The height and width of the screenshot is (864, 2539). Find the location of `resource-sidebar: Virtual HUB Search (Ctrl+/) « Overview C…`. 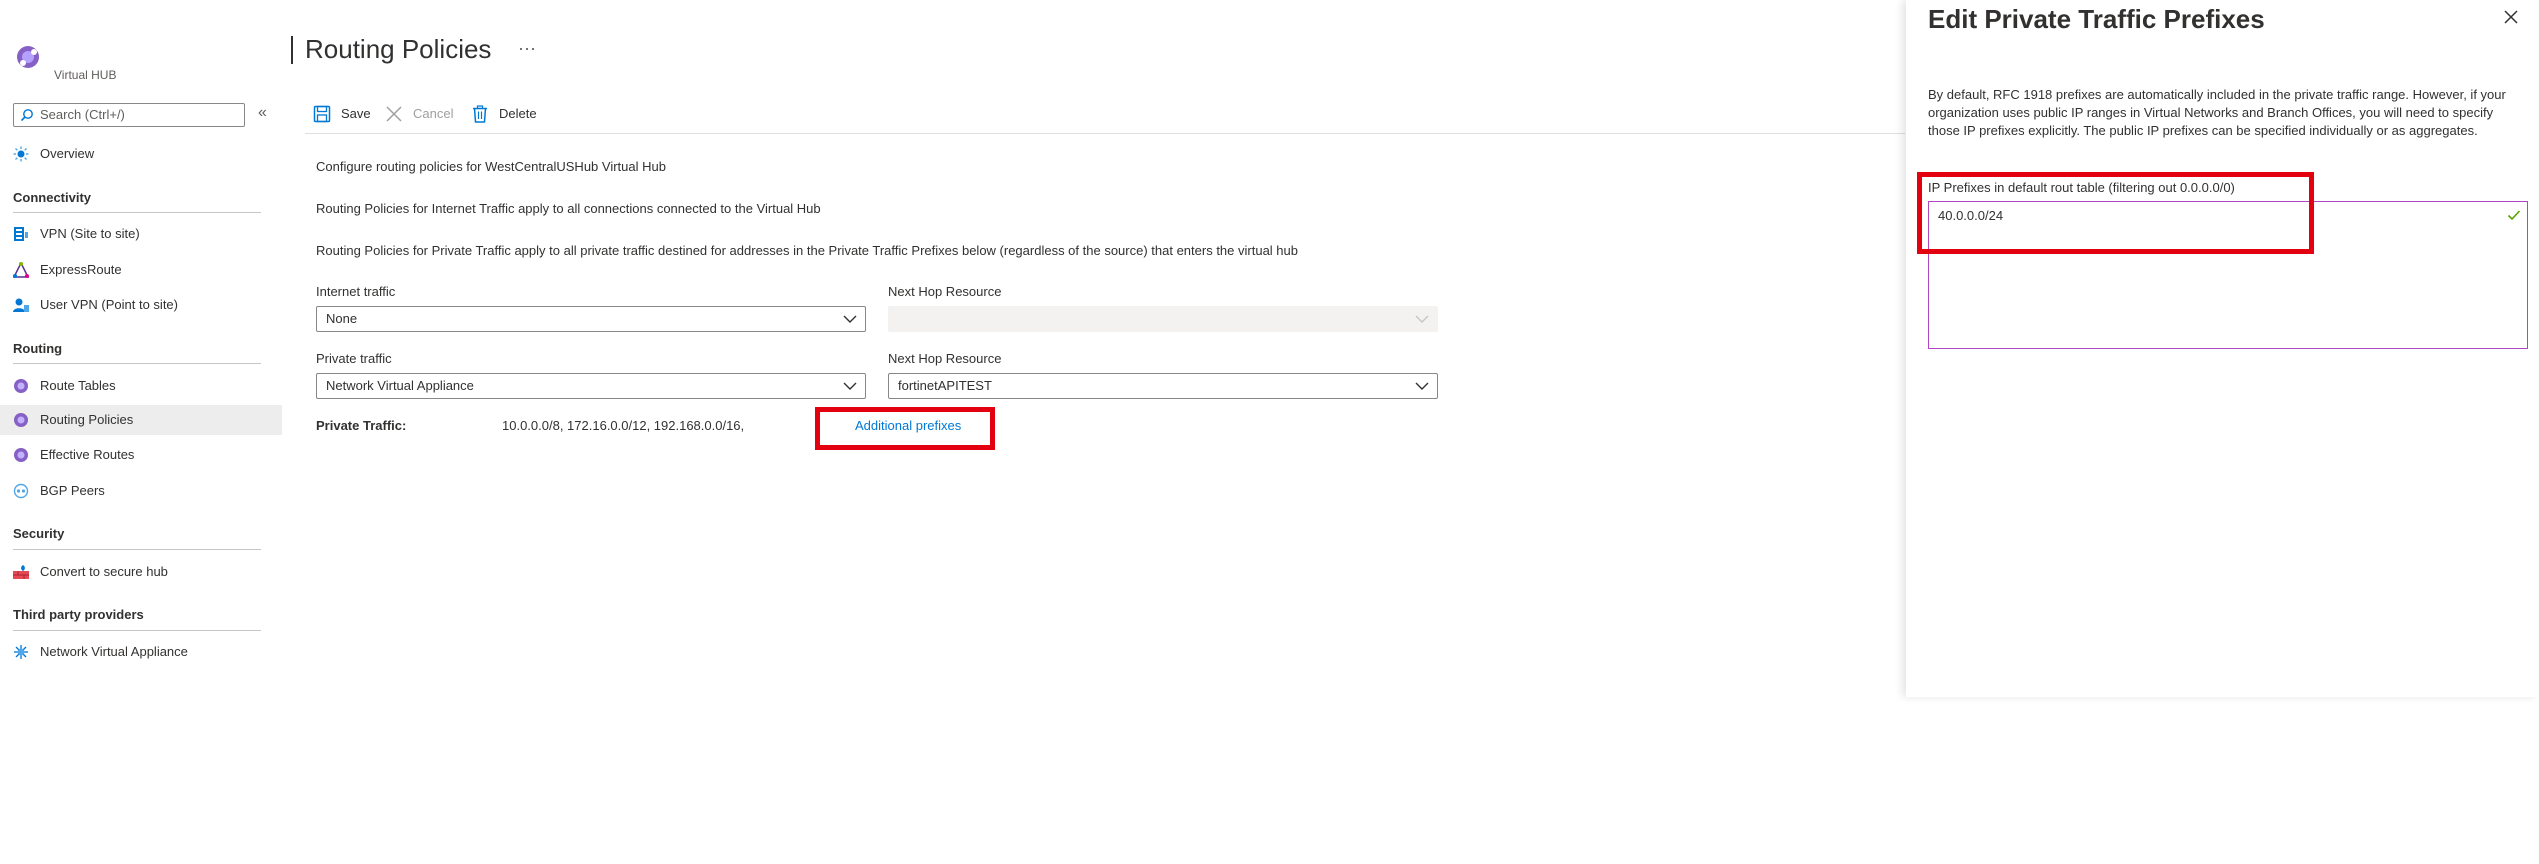

resource-sidebar: Virtual HUB Search (Ctrl+/) « Overview C… is located at coordinates (145, 432).